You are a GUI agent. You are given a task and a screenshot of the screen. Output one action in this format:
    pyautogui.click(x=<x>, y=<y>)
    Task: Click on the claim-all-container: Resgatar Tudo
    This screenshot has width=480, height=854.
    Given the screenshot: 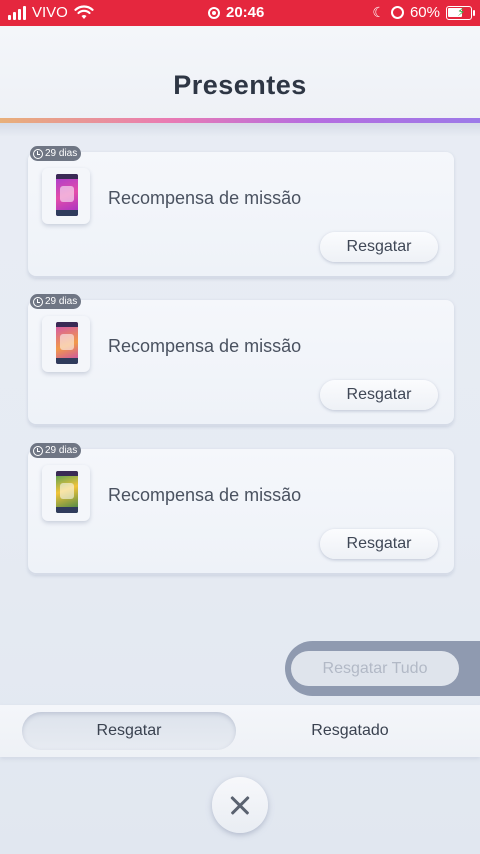 What is the action you would take?
    pyautogui.click(x=382, y=668)
    